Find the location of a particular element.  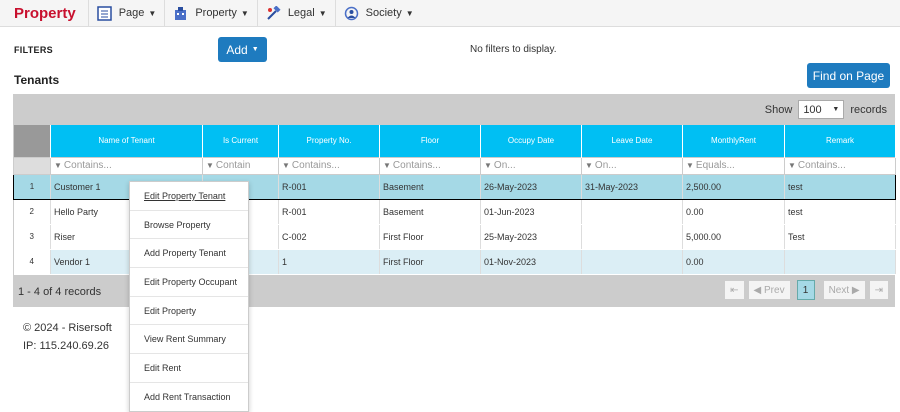

column-header: Name of Tenant is located at coordinates (126, 141).